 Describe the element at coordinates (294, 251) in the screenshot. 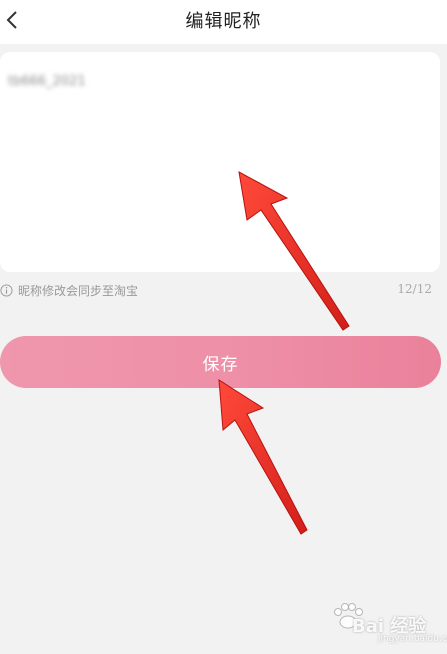

I see `annotation-arrow-upper` at that location.